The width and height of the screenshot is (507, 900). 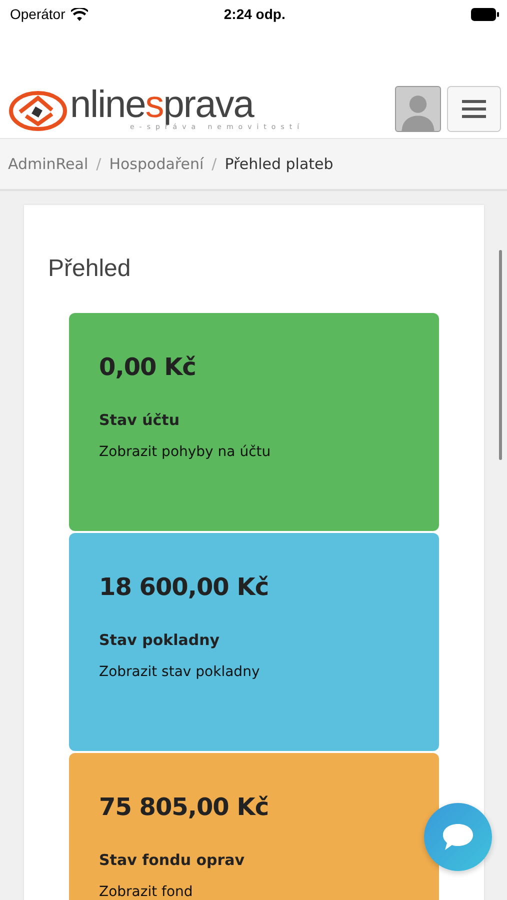 What do you see at coordinates (185, 452) in the screenshot?
I see `card-link: Zobrazit pohyby na účtu` at bounding box center [185, 452].